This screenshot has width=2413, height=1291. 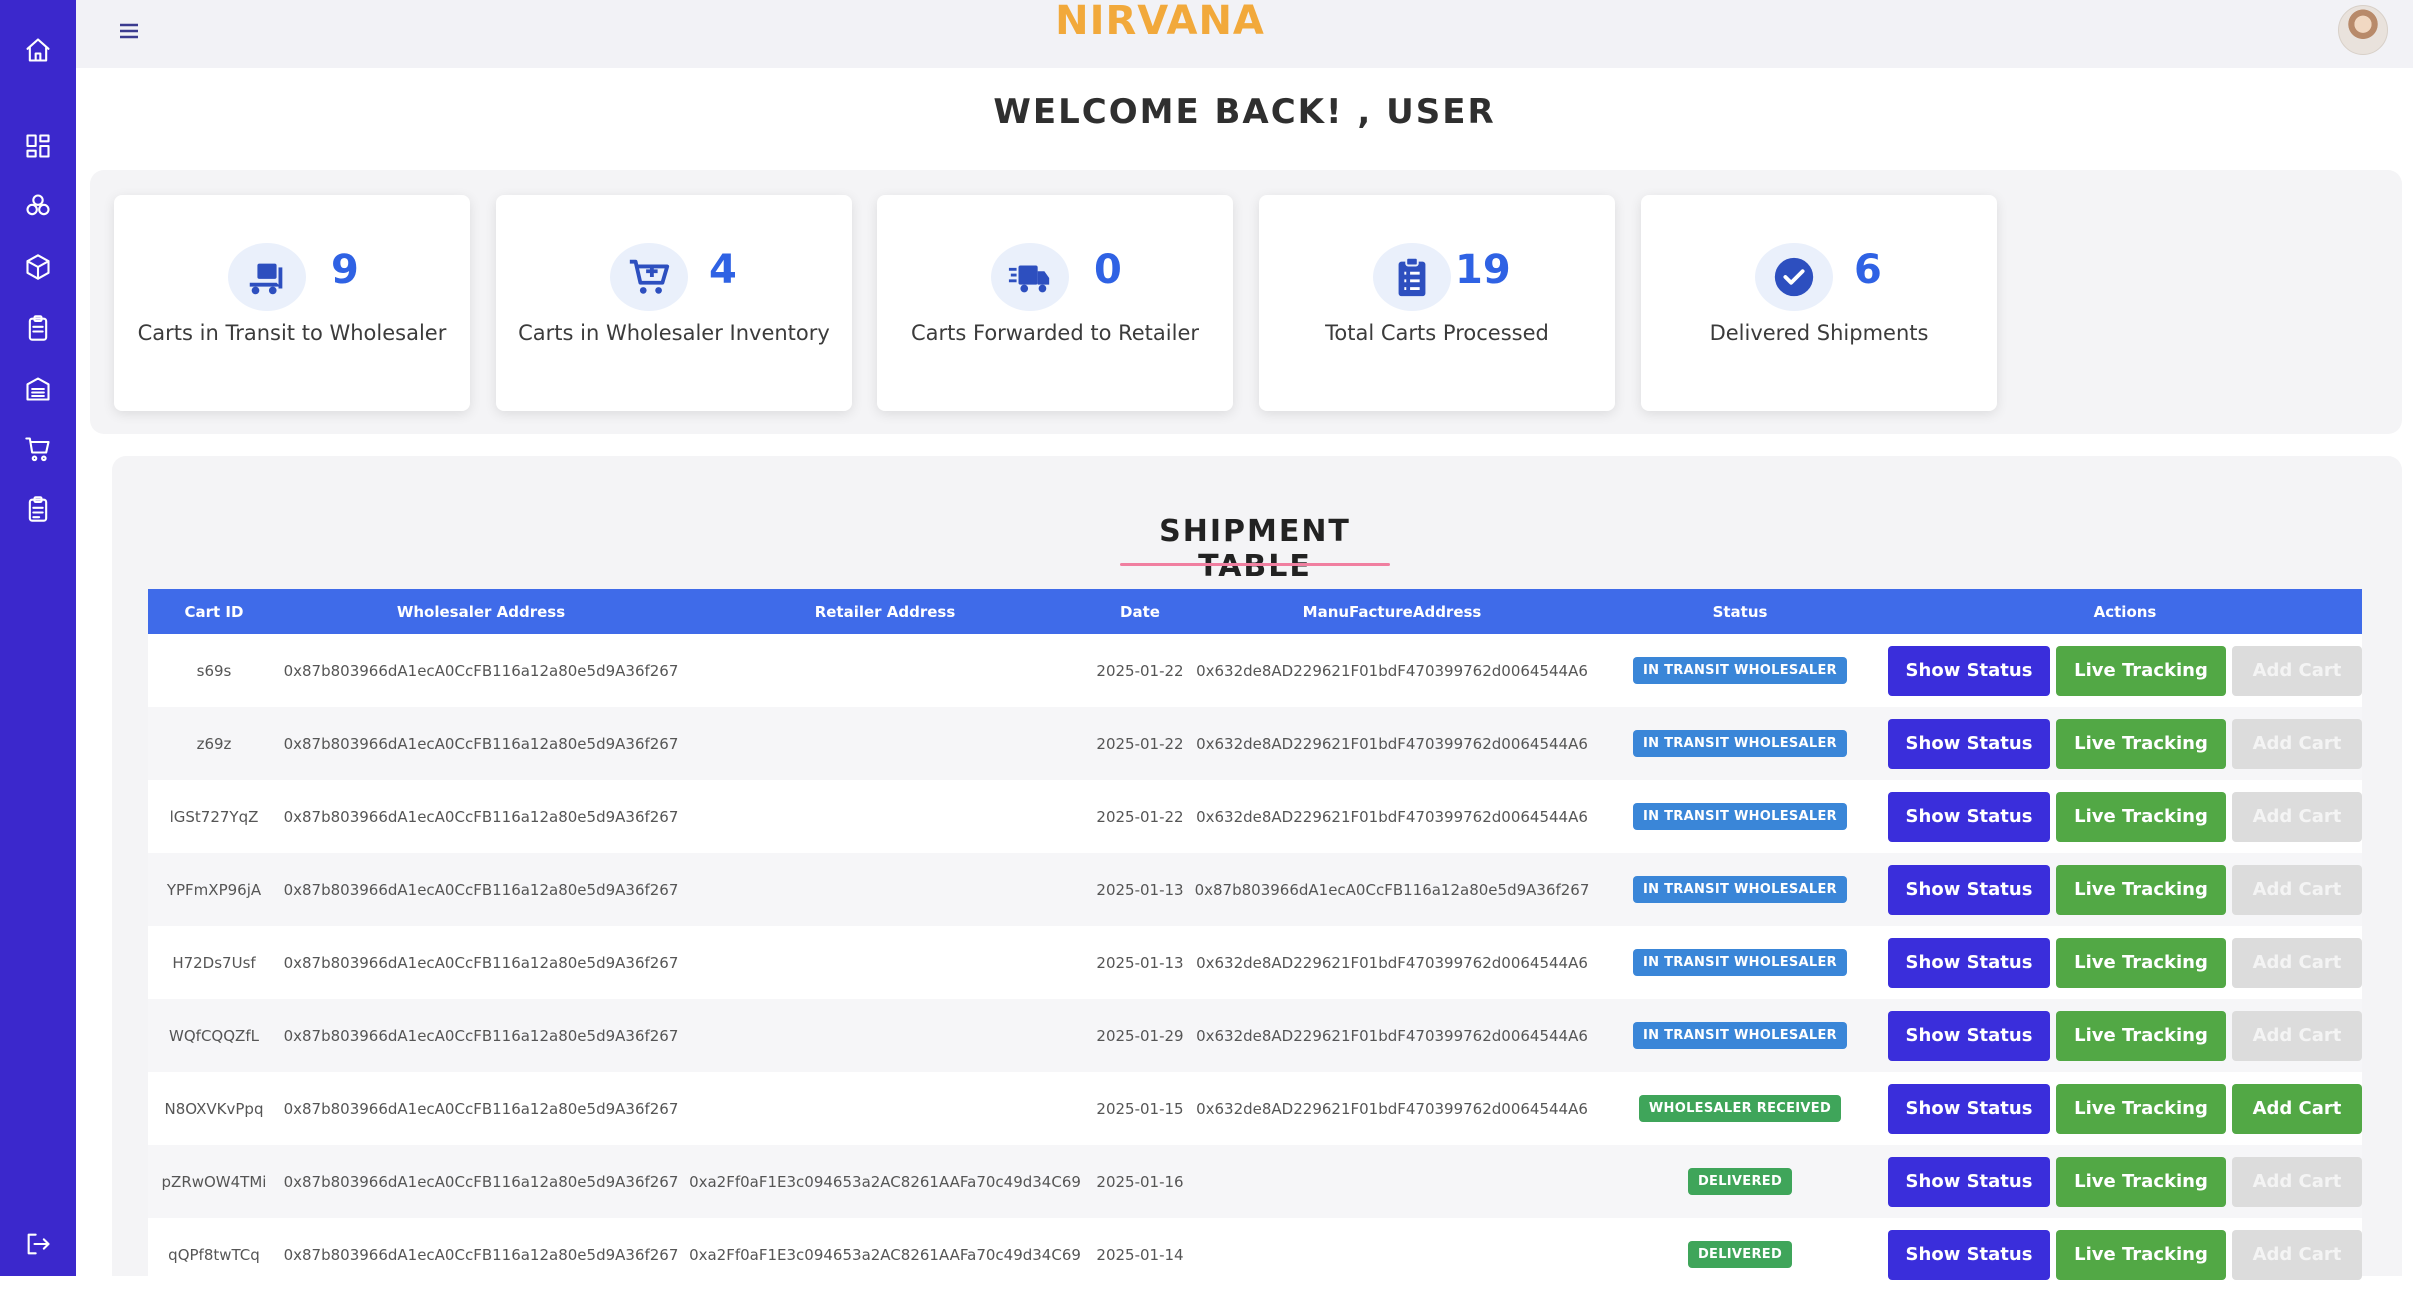 What do you see at coordinates (38, 328) in the screenshot?
I see `clipboard-icon` at bounding box center [38, 328].